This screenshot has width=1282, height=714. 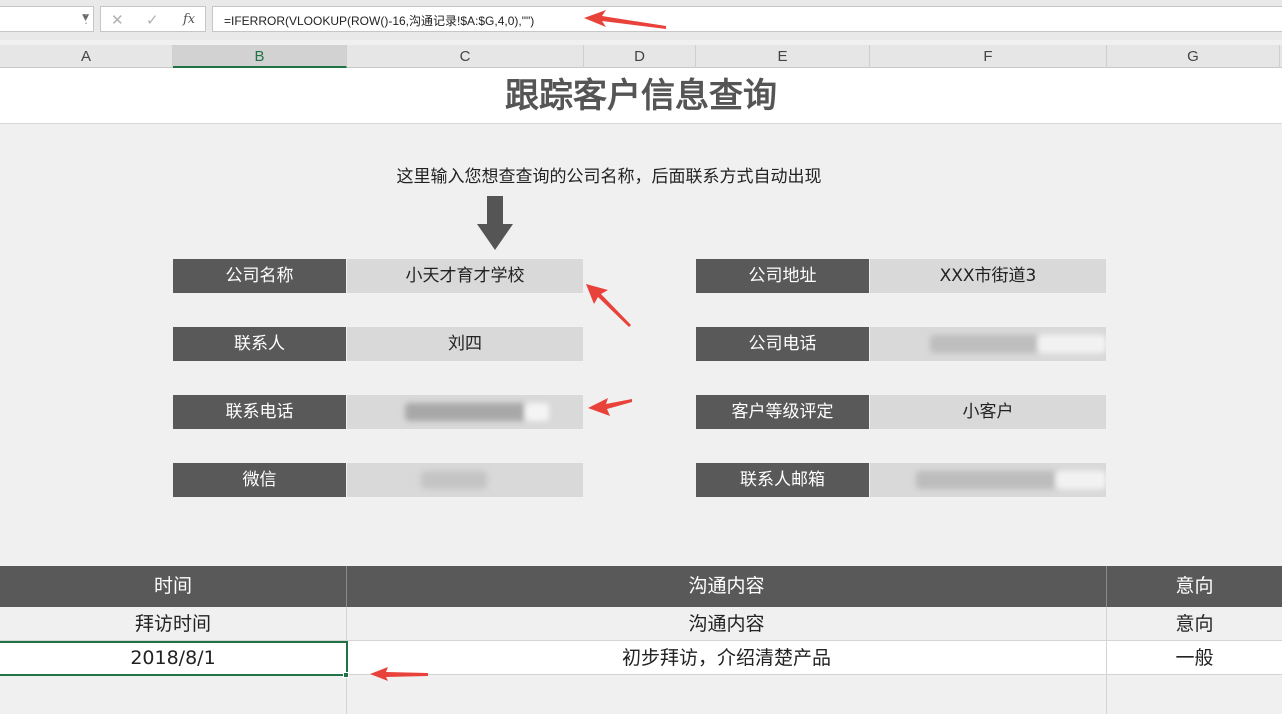 What do you see at coordinates (988, 56) in the screenshot?
I see `column-header-f: F` at bounding box center [988, 56].